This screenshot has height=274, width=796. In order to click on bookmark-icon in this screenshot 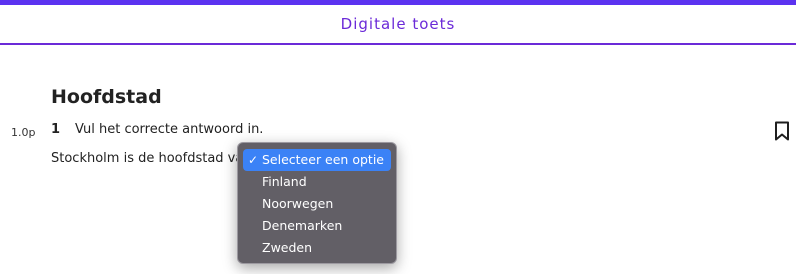, I will do `click(782, 131)`.